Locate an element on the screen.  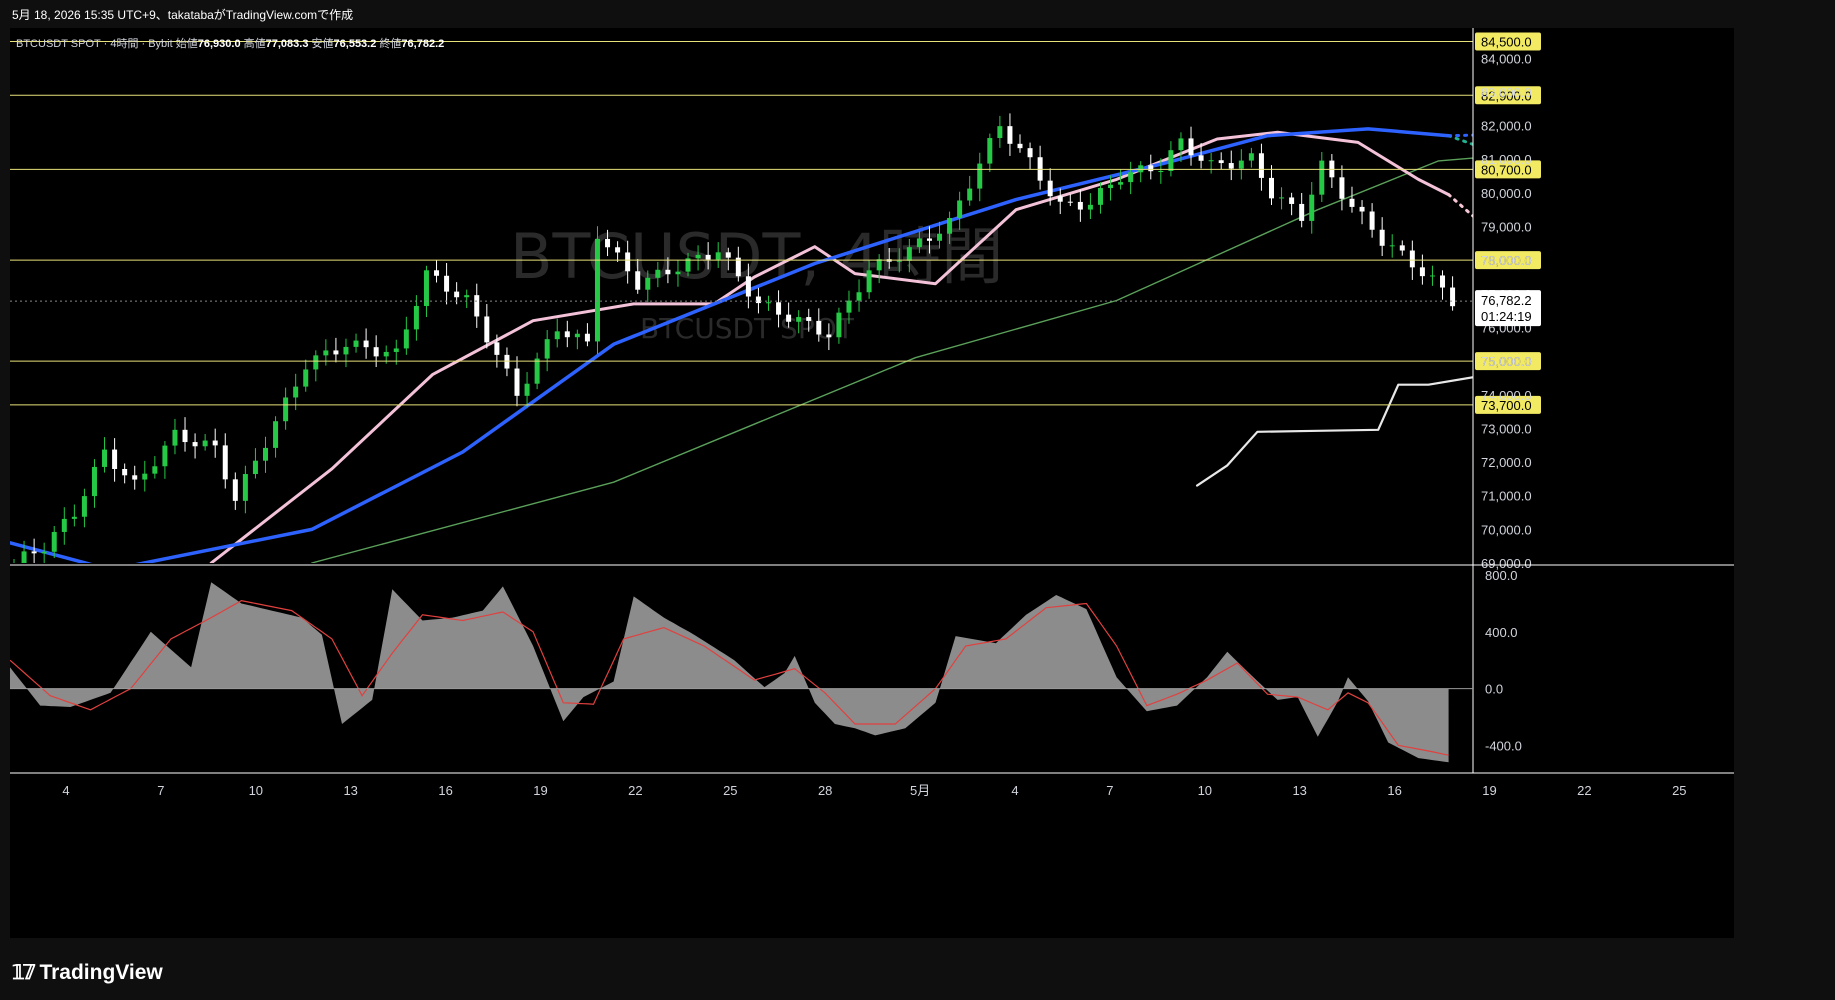
y-tick-label: 73,000.0 is located at coordinates (1506, 428).